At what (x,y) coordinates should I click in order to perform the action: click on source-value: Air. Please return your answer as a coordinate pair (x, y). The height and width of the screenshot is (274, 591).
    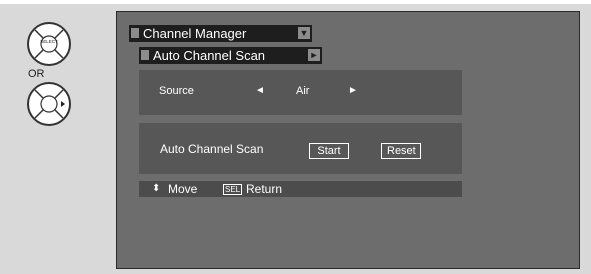
    Looking at the image, I should click on (303, 91).